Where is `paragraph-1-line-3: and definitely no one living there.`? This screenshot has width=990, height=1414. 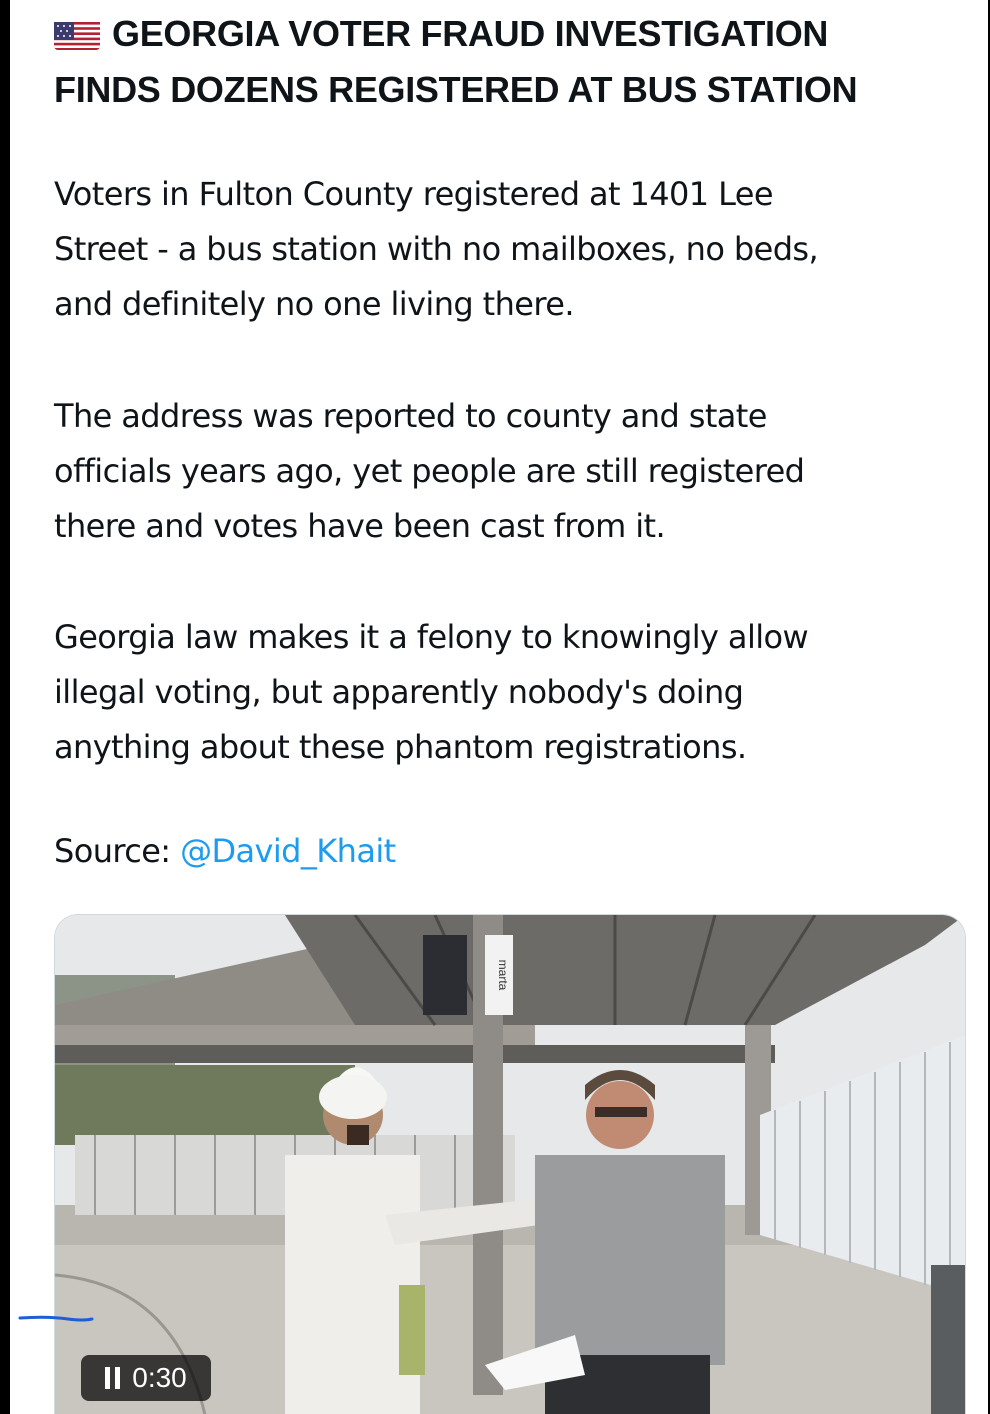
paragraph-1-line-3: and definitely no one living there. is located at coordinates (314, 304).